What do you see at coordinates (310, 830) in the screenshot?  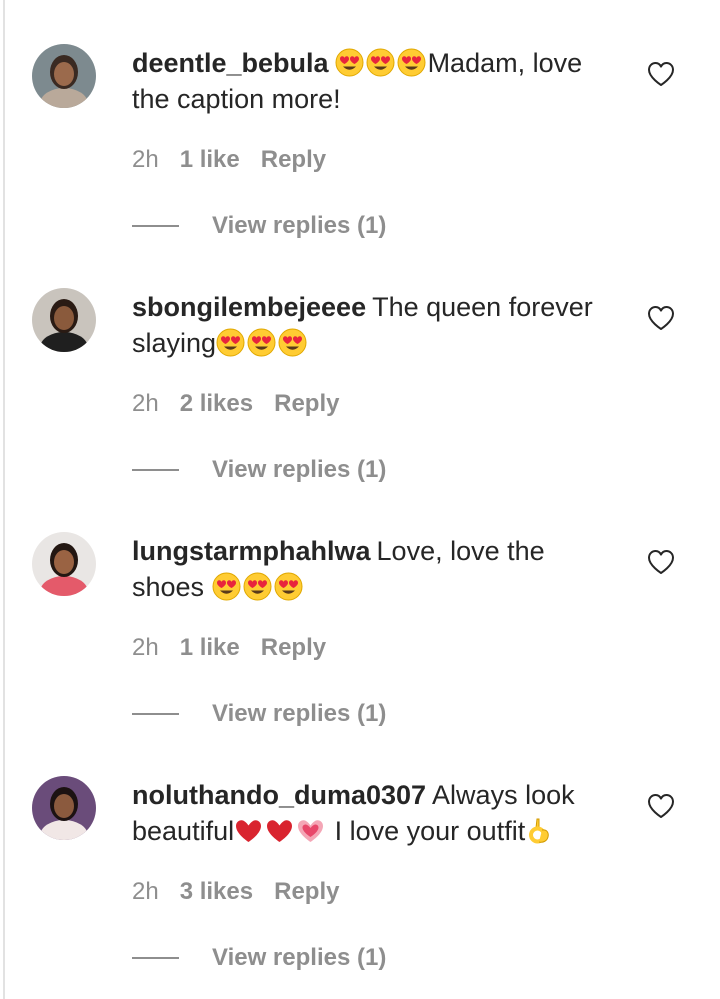 I see `growing-heart-emoji` at bounding box center [310, 830].